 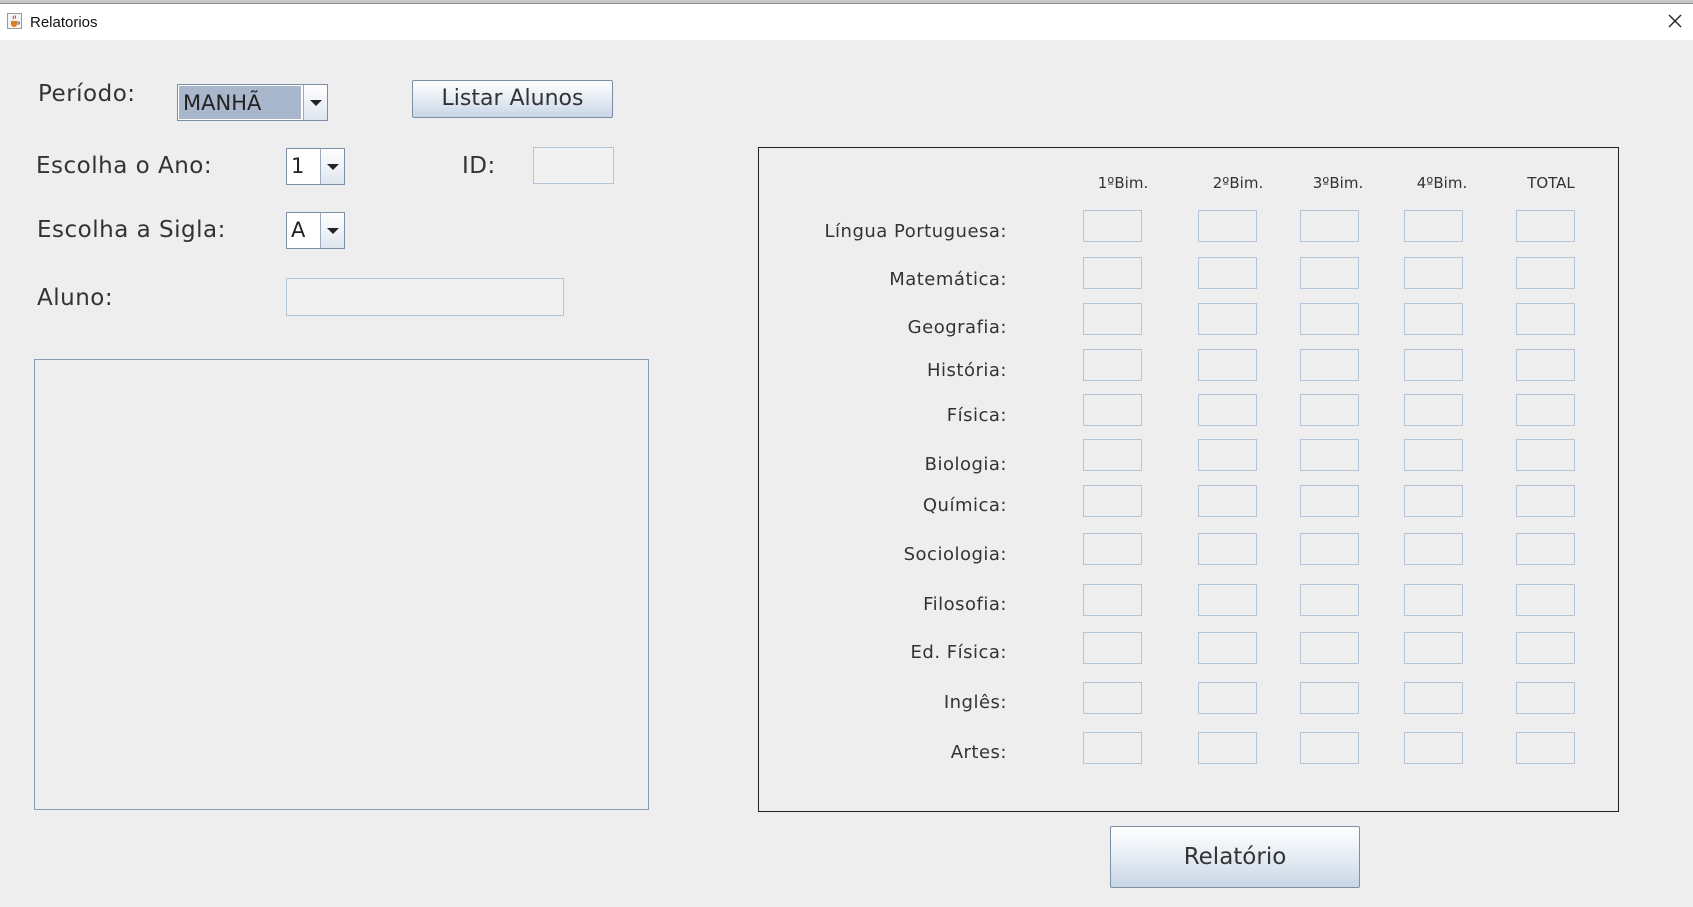 I want to click on sigla-label: Escolha a Sigla:, so click(x=131, y=230).